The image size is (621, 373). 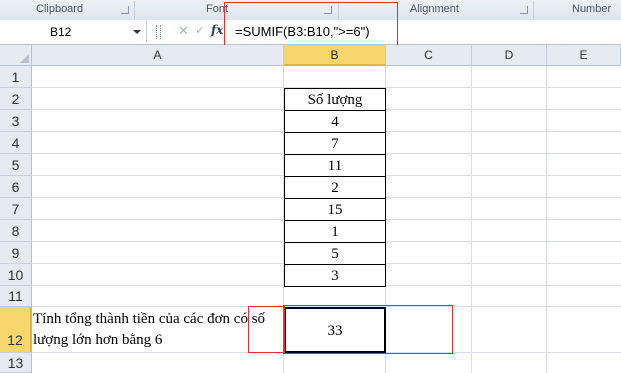 What do you see at coordinates (592, 9) in the screenshot?
I see `ribbon-group-number: Number` at bounding box center [592, 9].